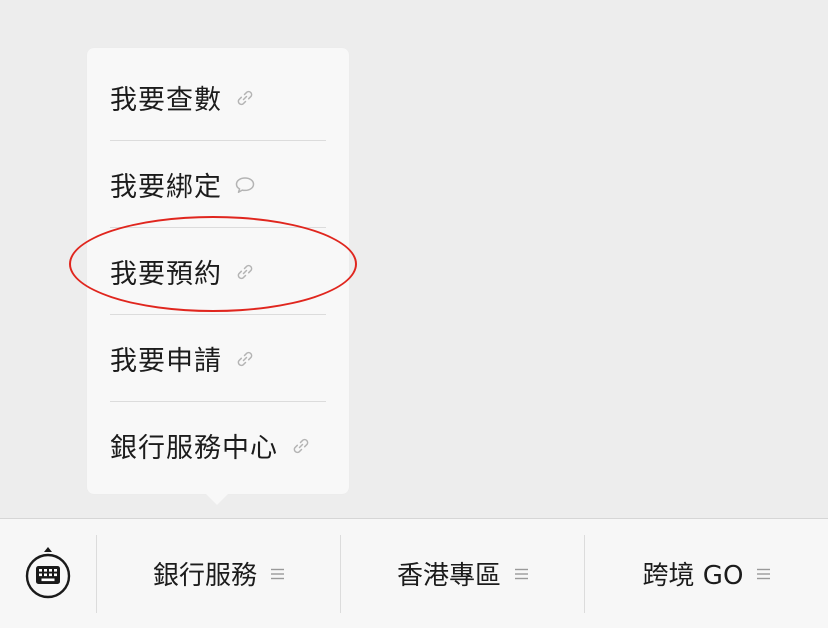 The image size is (828, 628). I want to click on tab-hong-kong-zone: 香港專區, so click(462, 573).